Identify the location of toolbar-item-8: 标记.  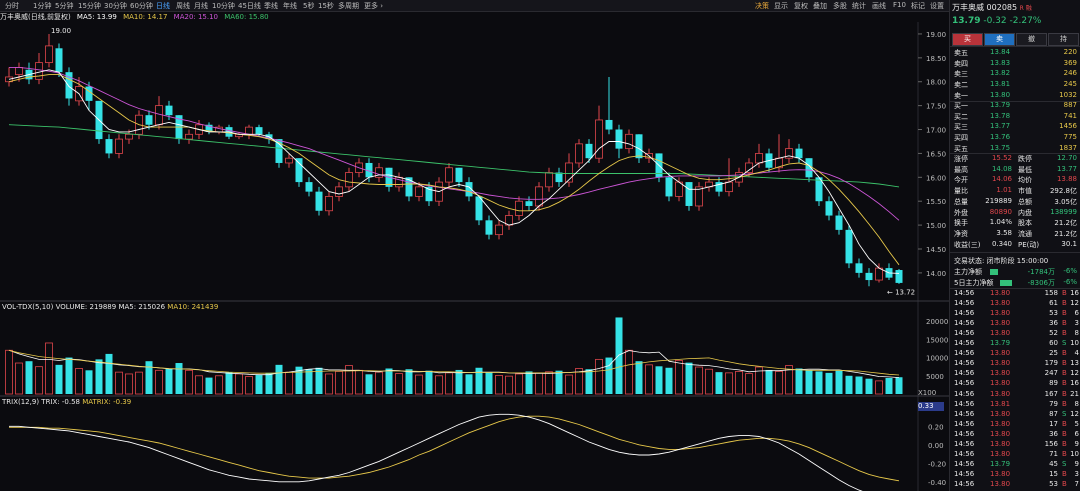
(918, 6).